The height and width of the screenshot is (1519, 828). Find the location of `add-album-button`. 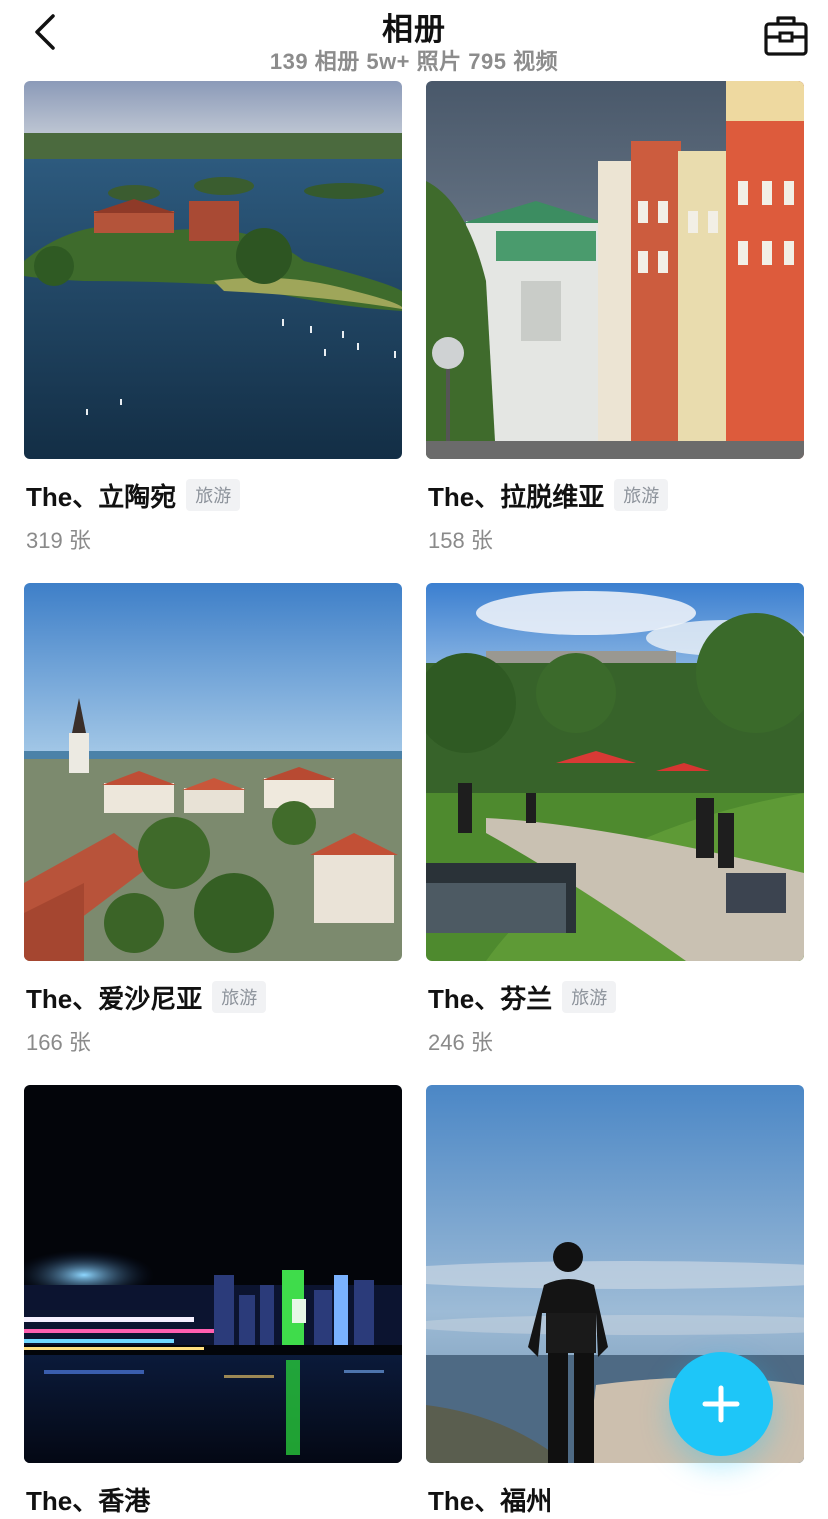

add-album-button is located at coordinates (721, 1404).